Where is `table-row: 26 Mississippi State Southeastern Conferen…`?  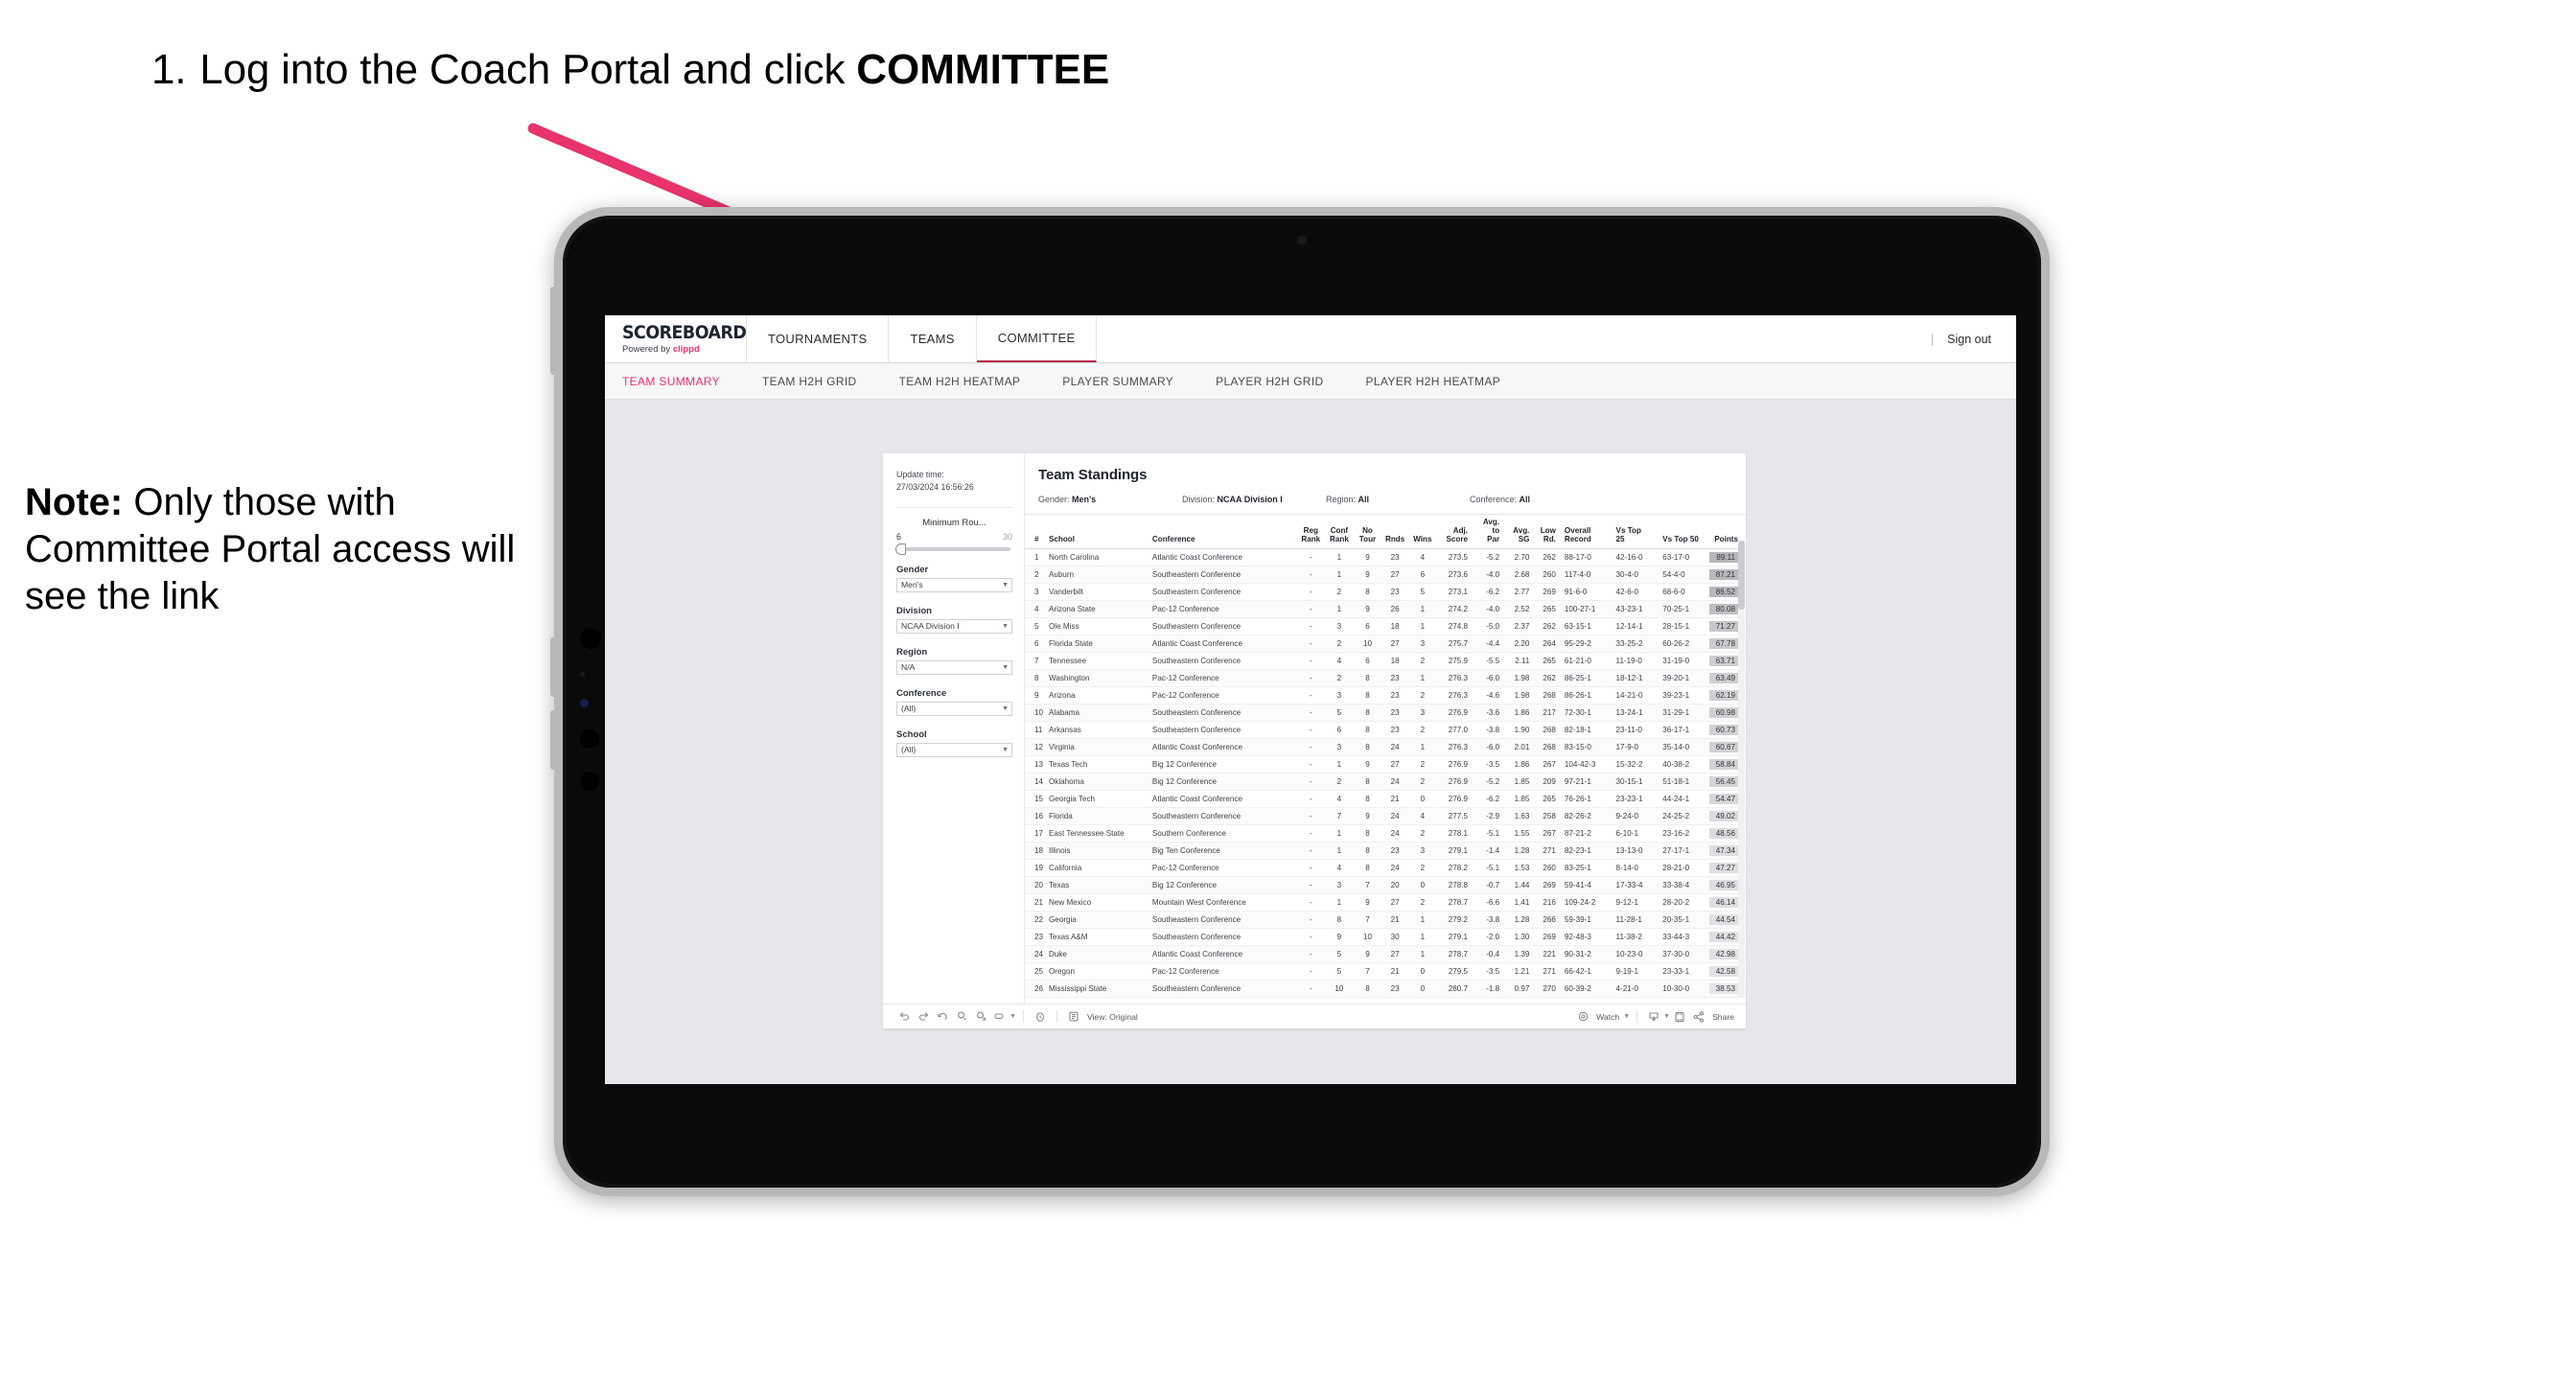
table-row: 26 Mississippi State Southeastern Conferen… is located at coordinates (1386, 990).